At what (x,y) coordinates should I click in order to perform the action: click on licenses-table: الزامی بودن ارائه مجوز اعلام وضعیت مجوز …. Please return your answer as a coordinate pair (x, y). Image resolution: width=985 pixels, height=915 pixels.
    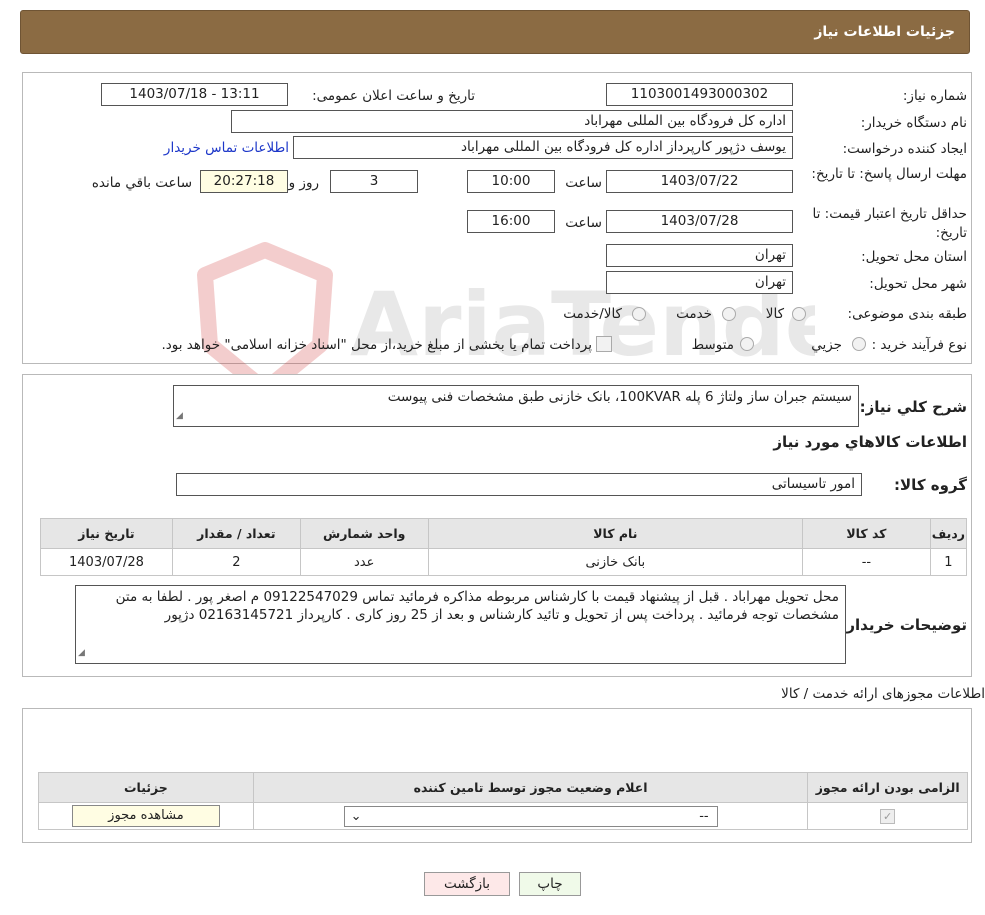
    Looking at the image, I should click on (503, 801).